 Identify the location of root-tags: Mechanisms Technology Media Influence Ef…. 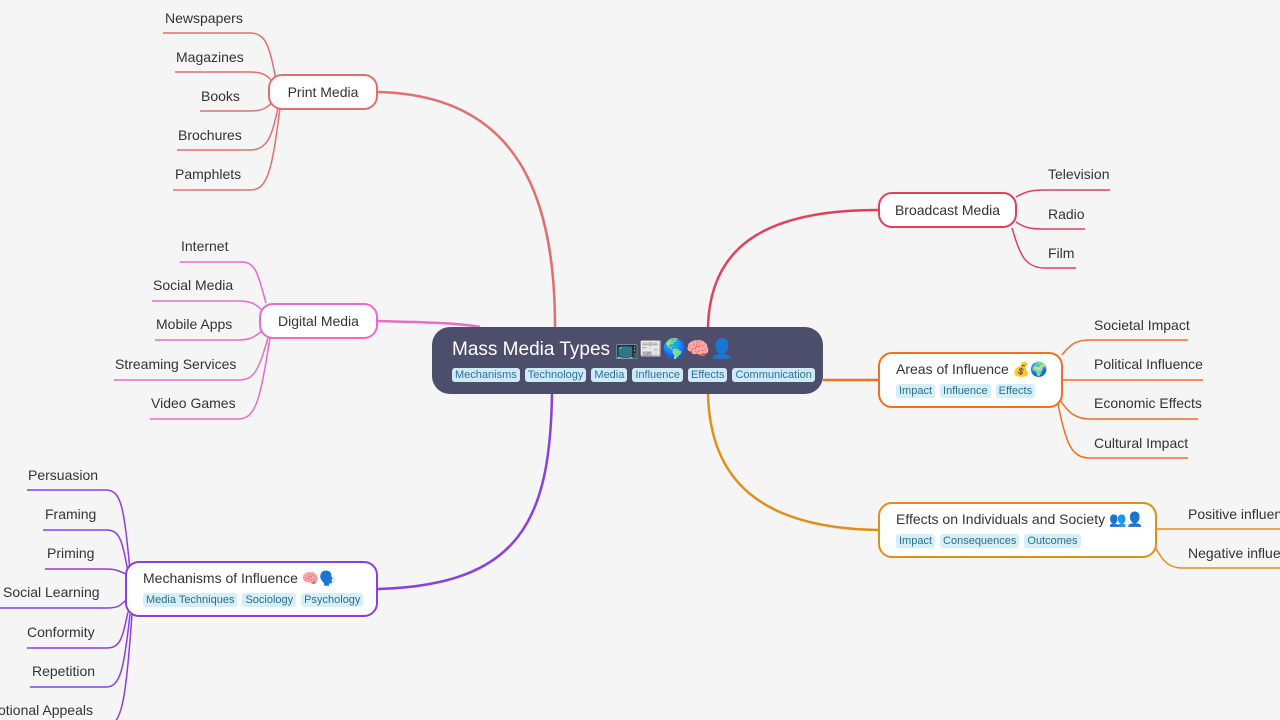
(633, 375).